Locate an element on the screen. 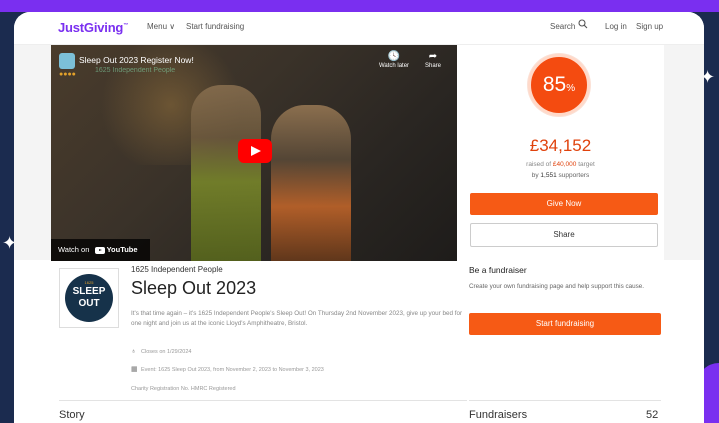  video-share-button: ➦ Share is located at coordinates (433, 60).